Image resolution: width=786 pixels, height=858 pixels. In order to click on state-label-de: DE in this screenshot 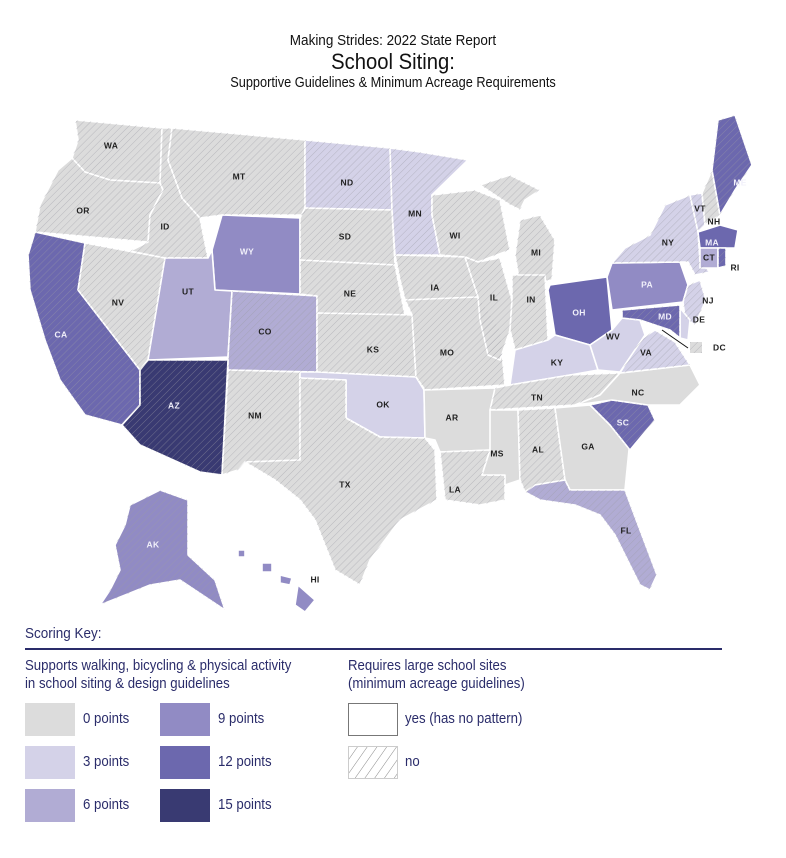, I will do `click(699, 319)`.